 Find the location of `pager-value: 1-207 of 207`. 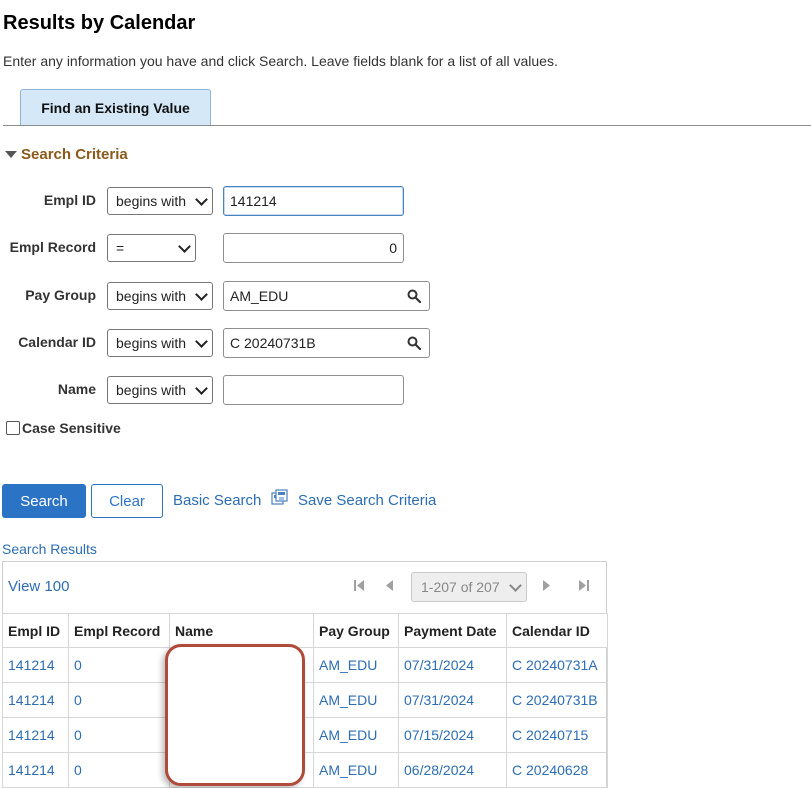

pager-value: 1-207 of 207 is located at coordinates (460, 587).